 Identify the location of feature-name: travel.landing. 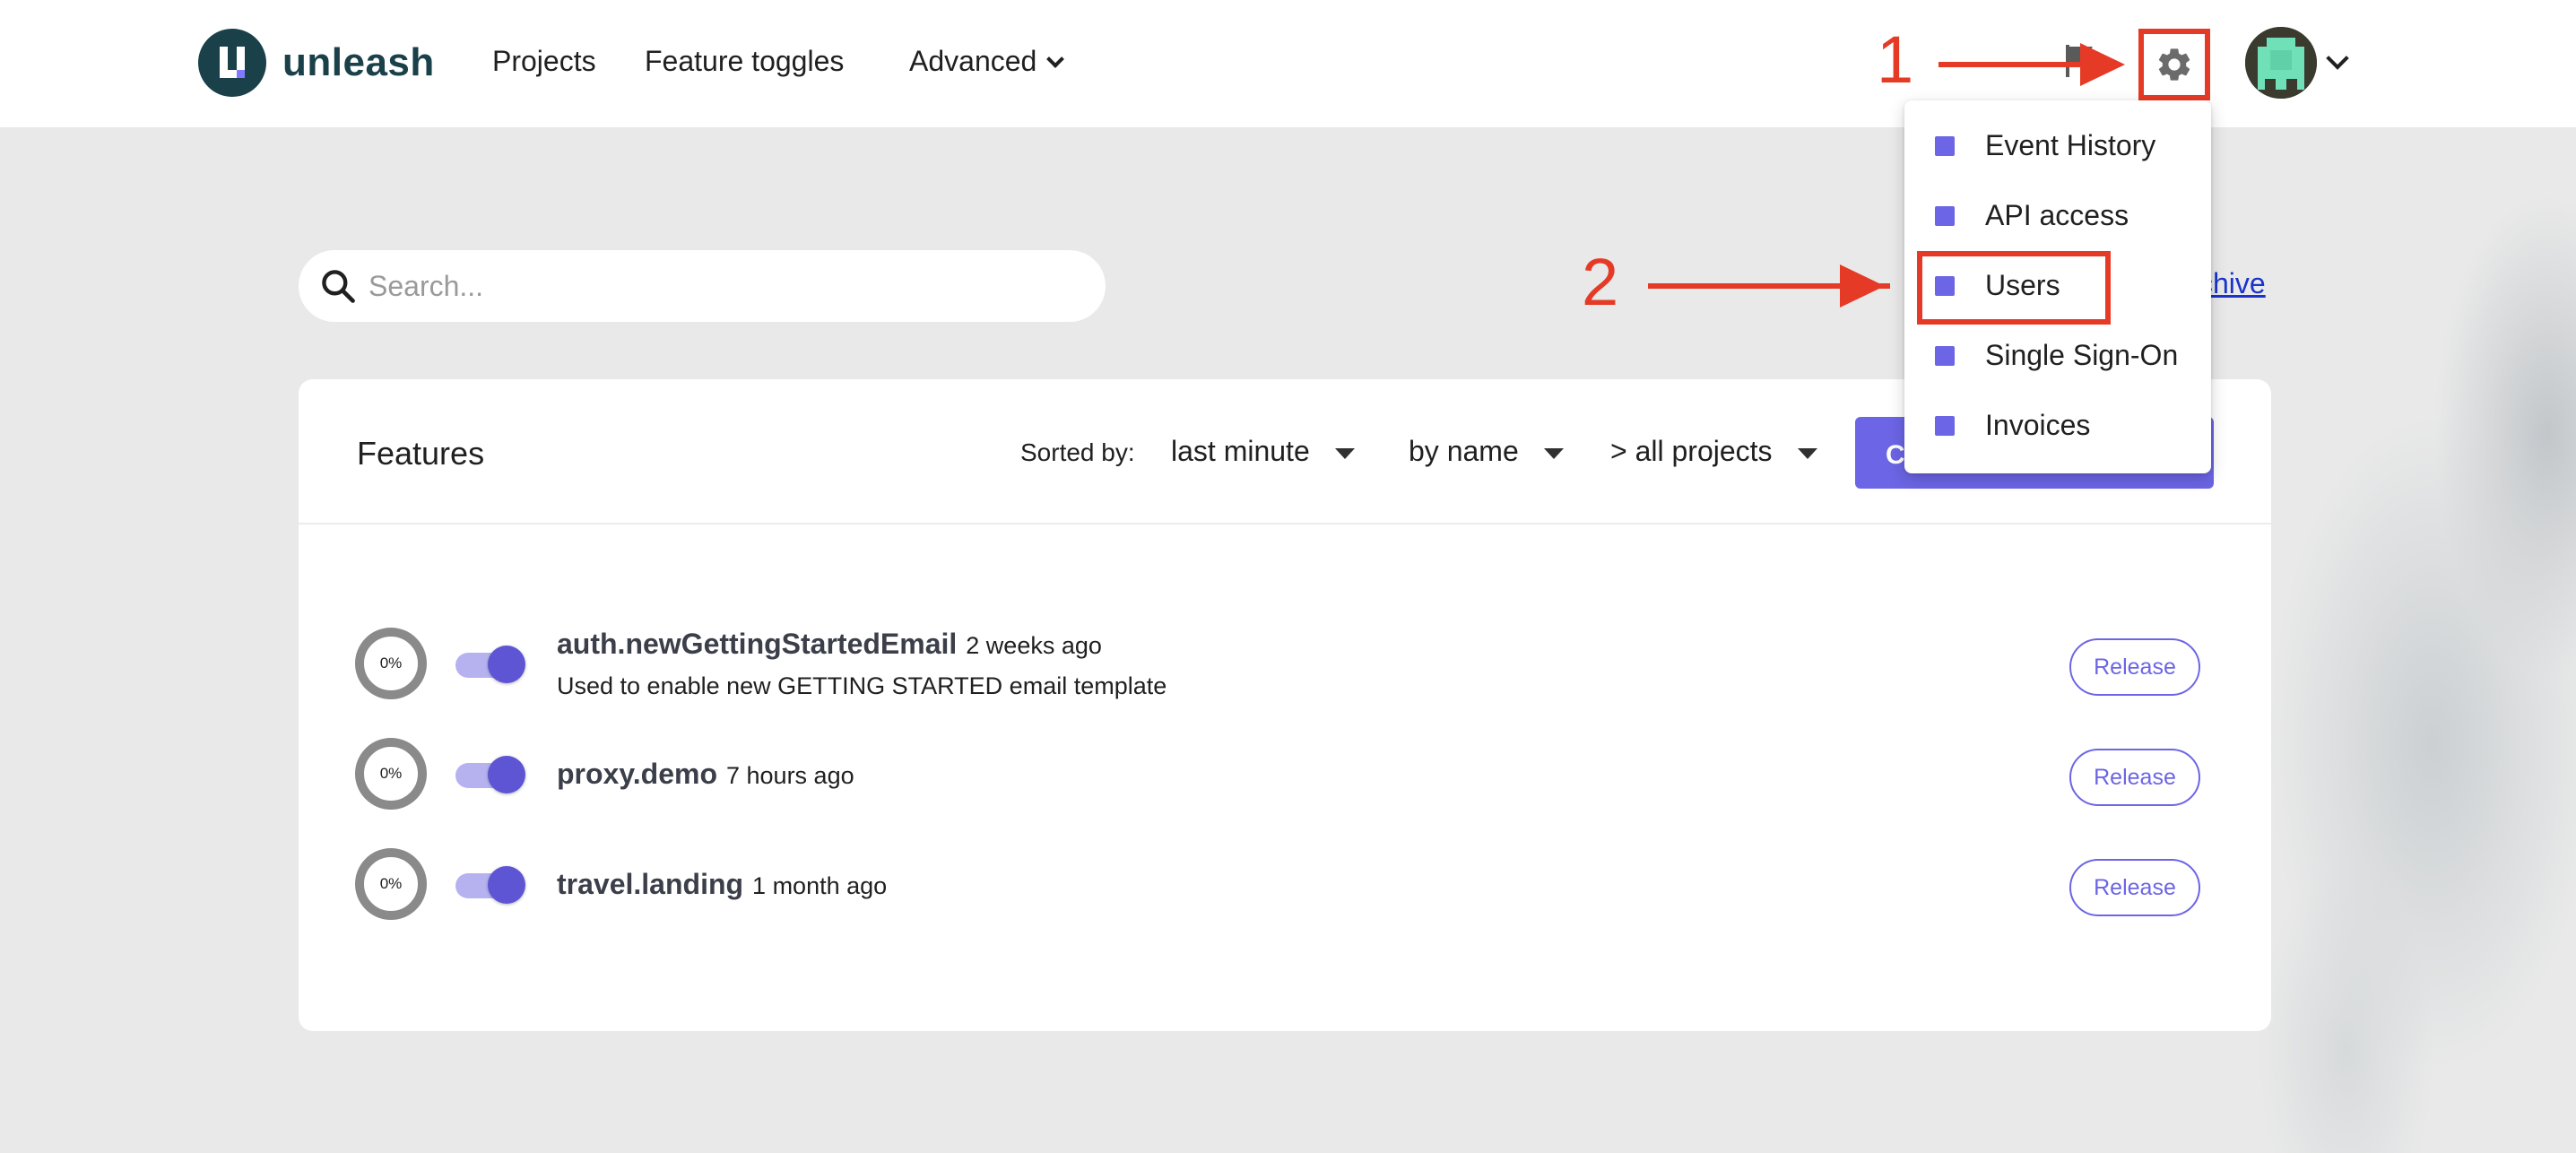
(650, 884).